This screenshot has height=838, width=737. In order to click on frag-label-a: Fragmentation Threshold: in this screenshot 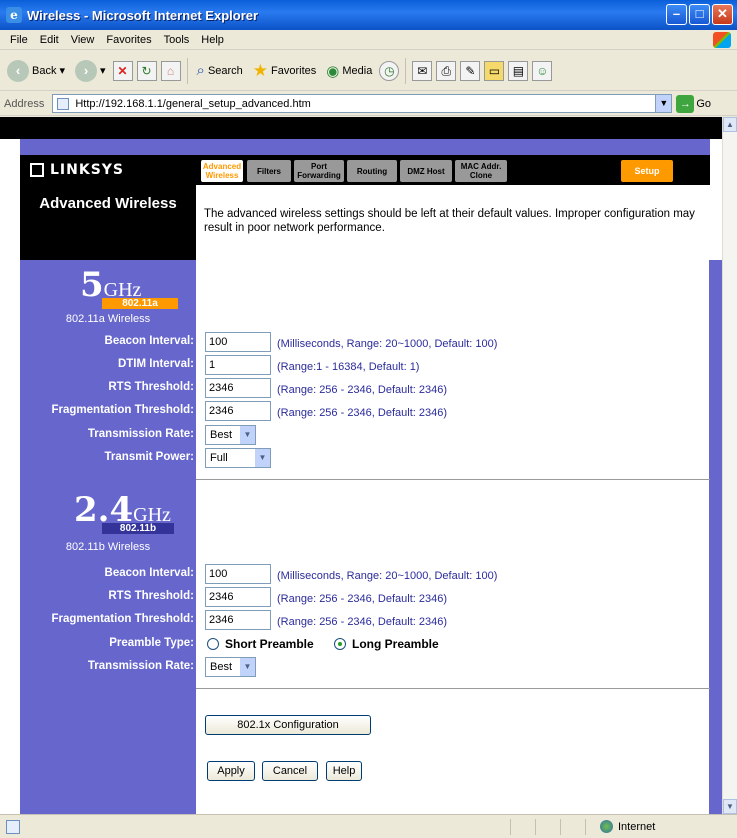, I will do `click(122, 410)`.